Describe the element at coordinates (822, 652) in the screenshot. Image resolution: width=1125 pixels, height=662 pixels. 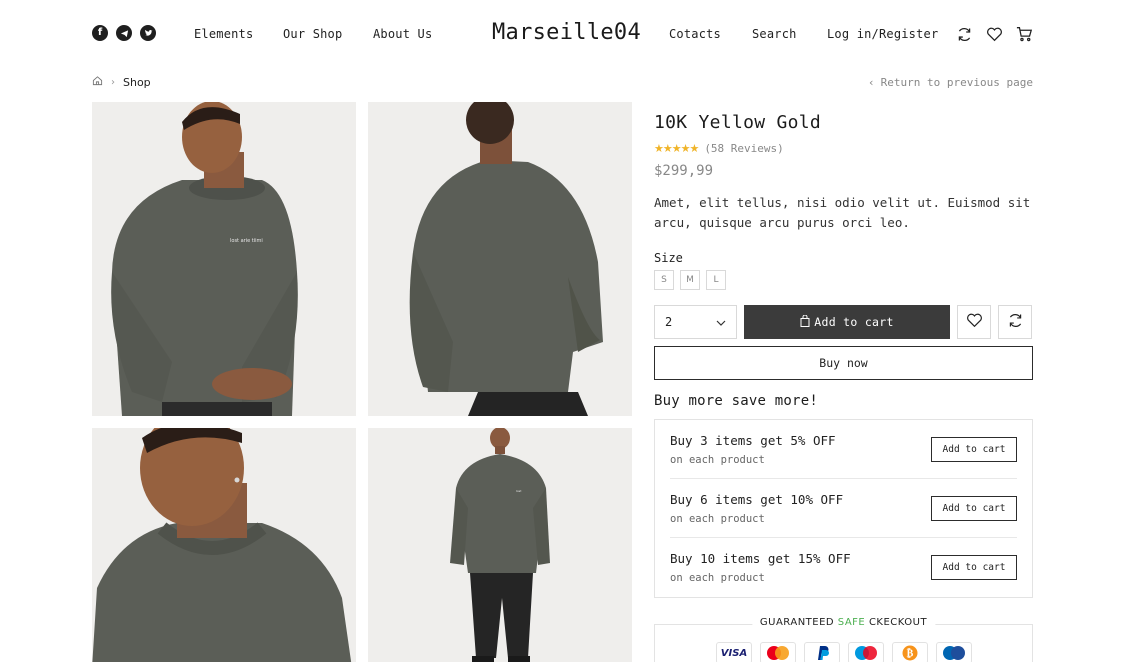
I see `paypal-icon` at that location.